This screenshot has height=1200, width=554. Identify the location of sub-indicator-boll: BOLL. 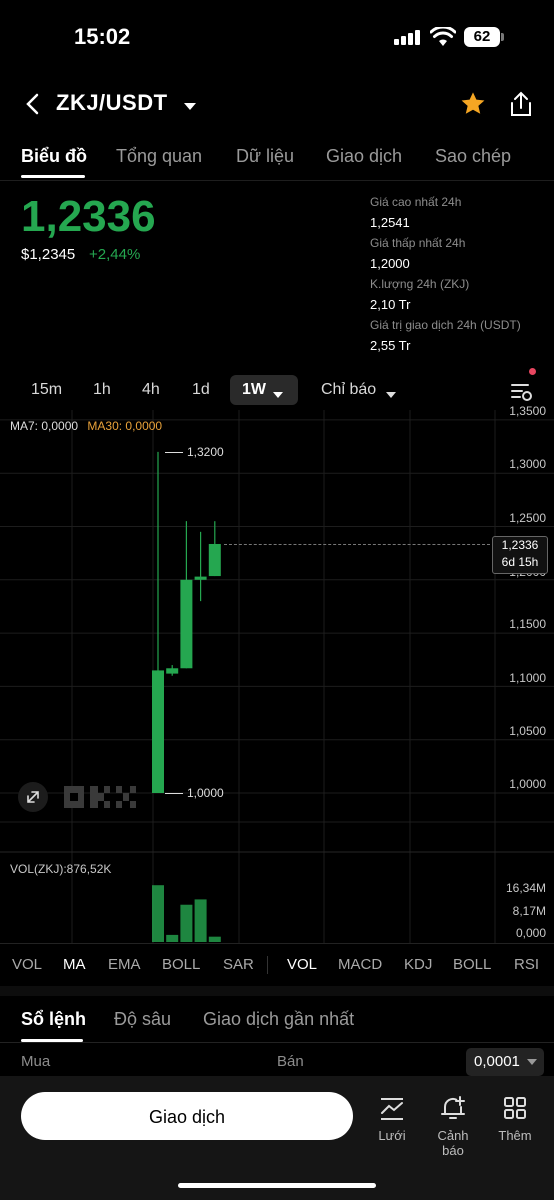
(472, 964).